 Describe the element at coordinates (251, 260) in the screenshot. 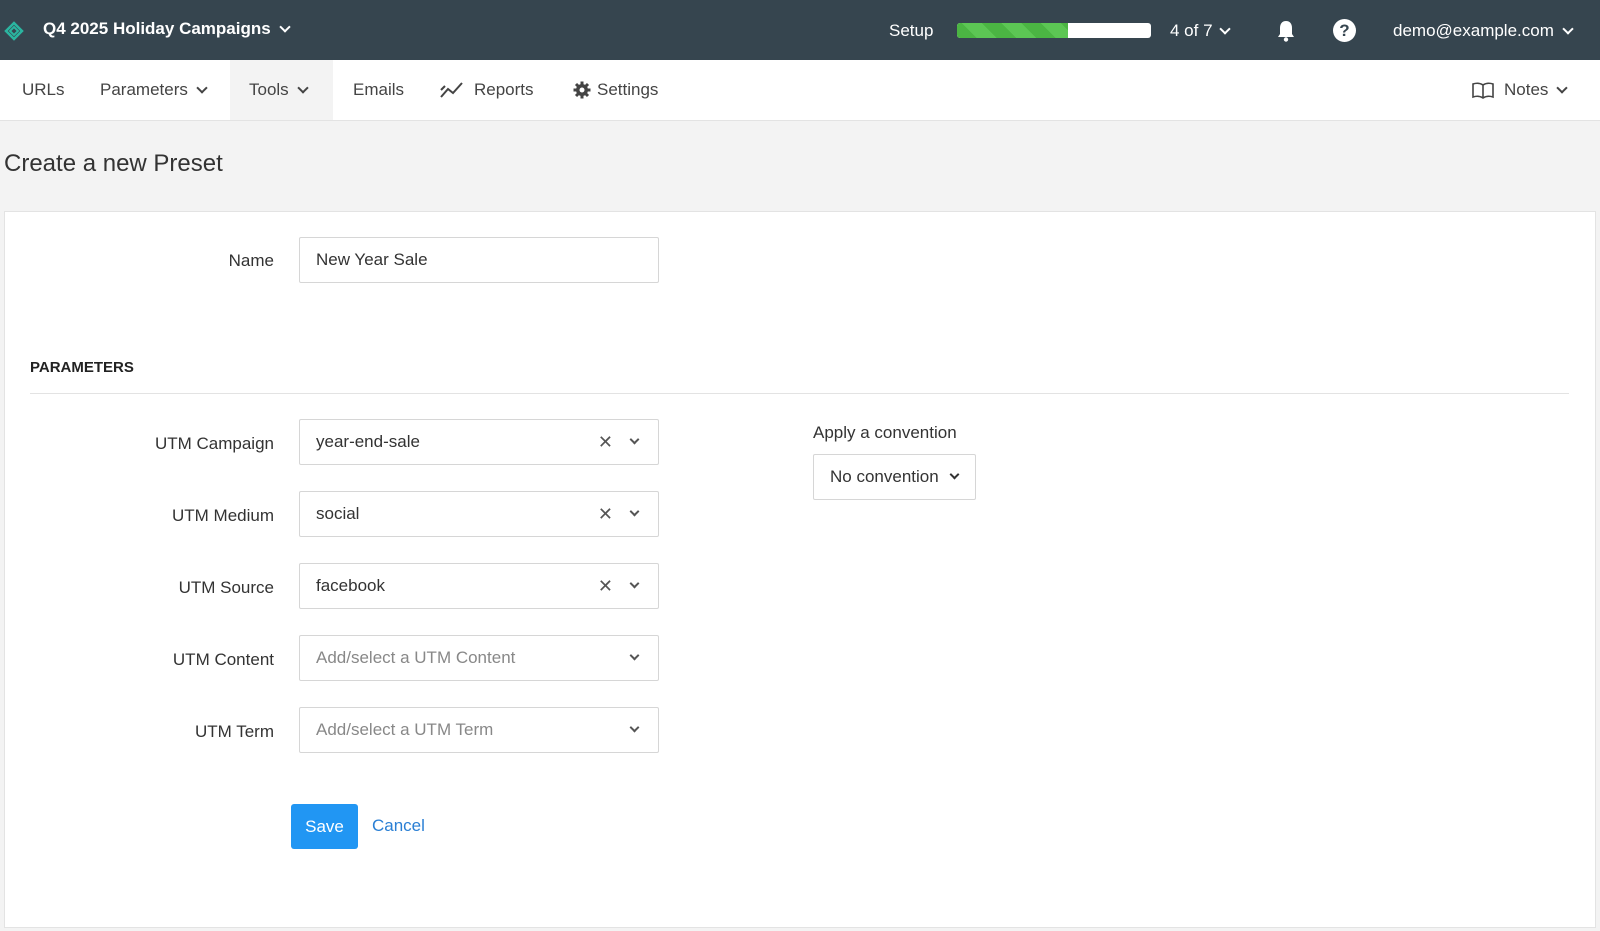

I see `name-label: Name` at that location.